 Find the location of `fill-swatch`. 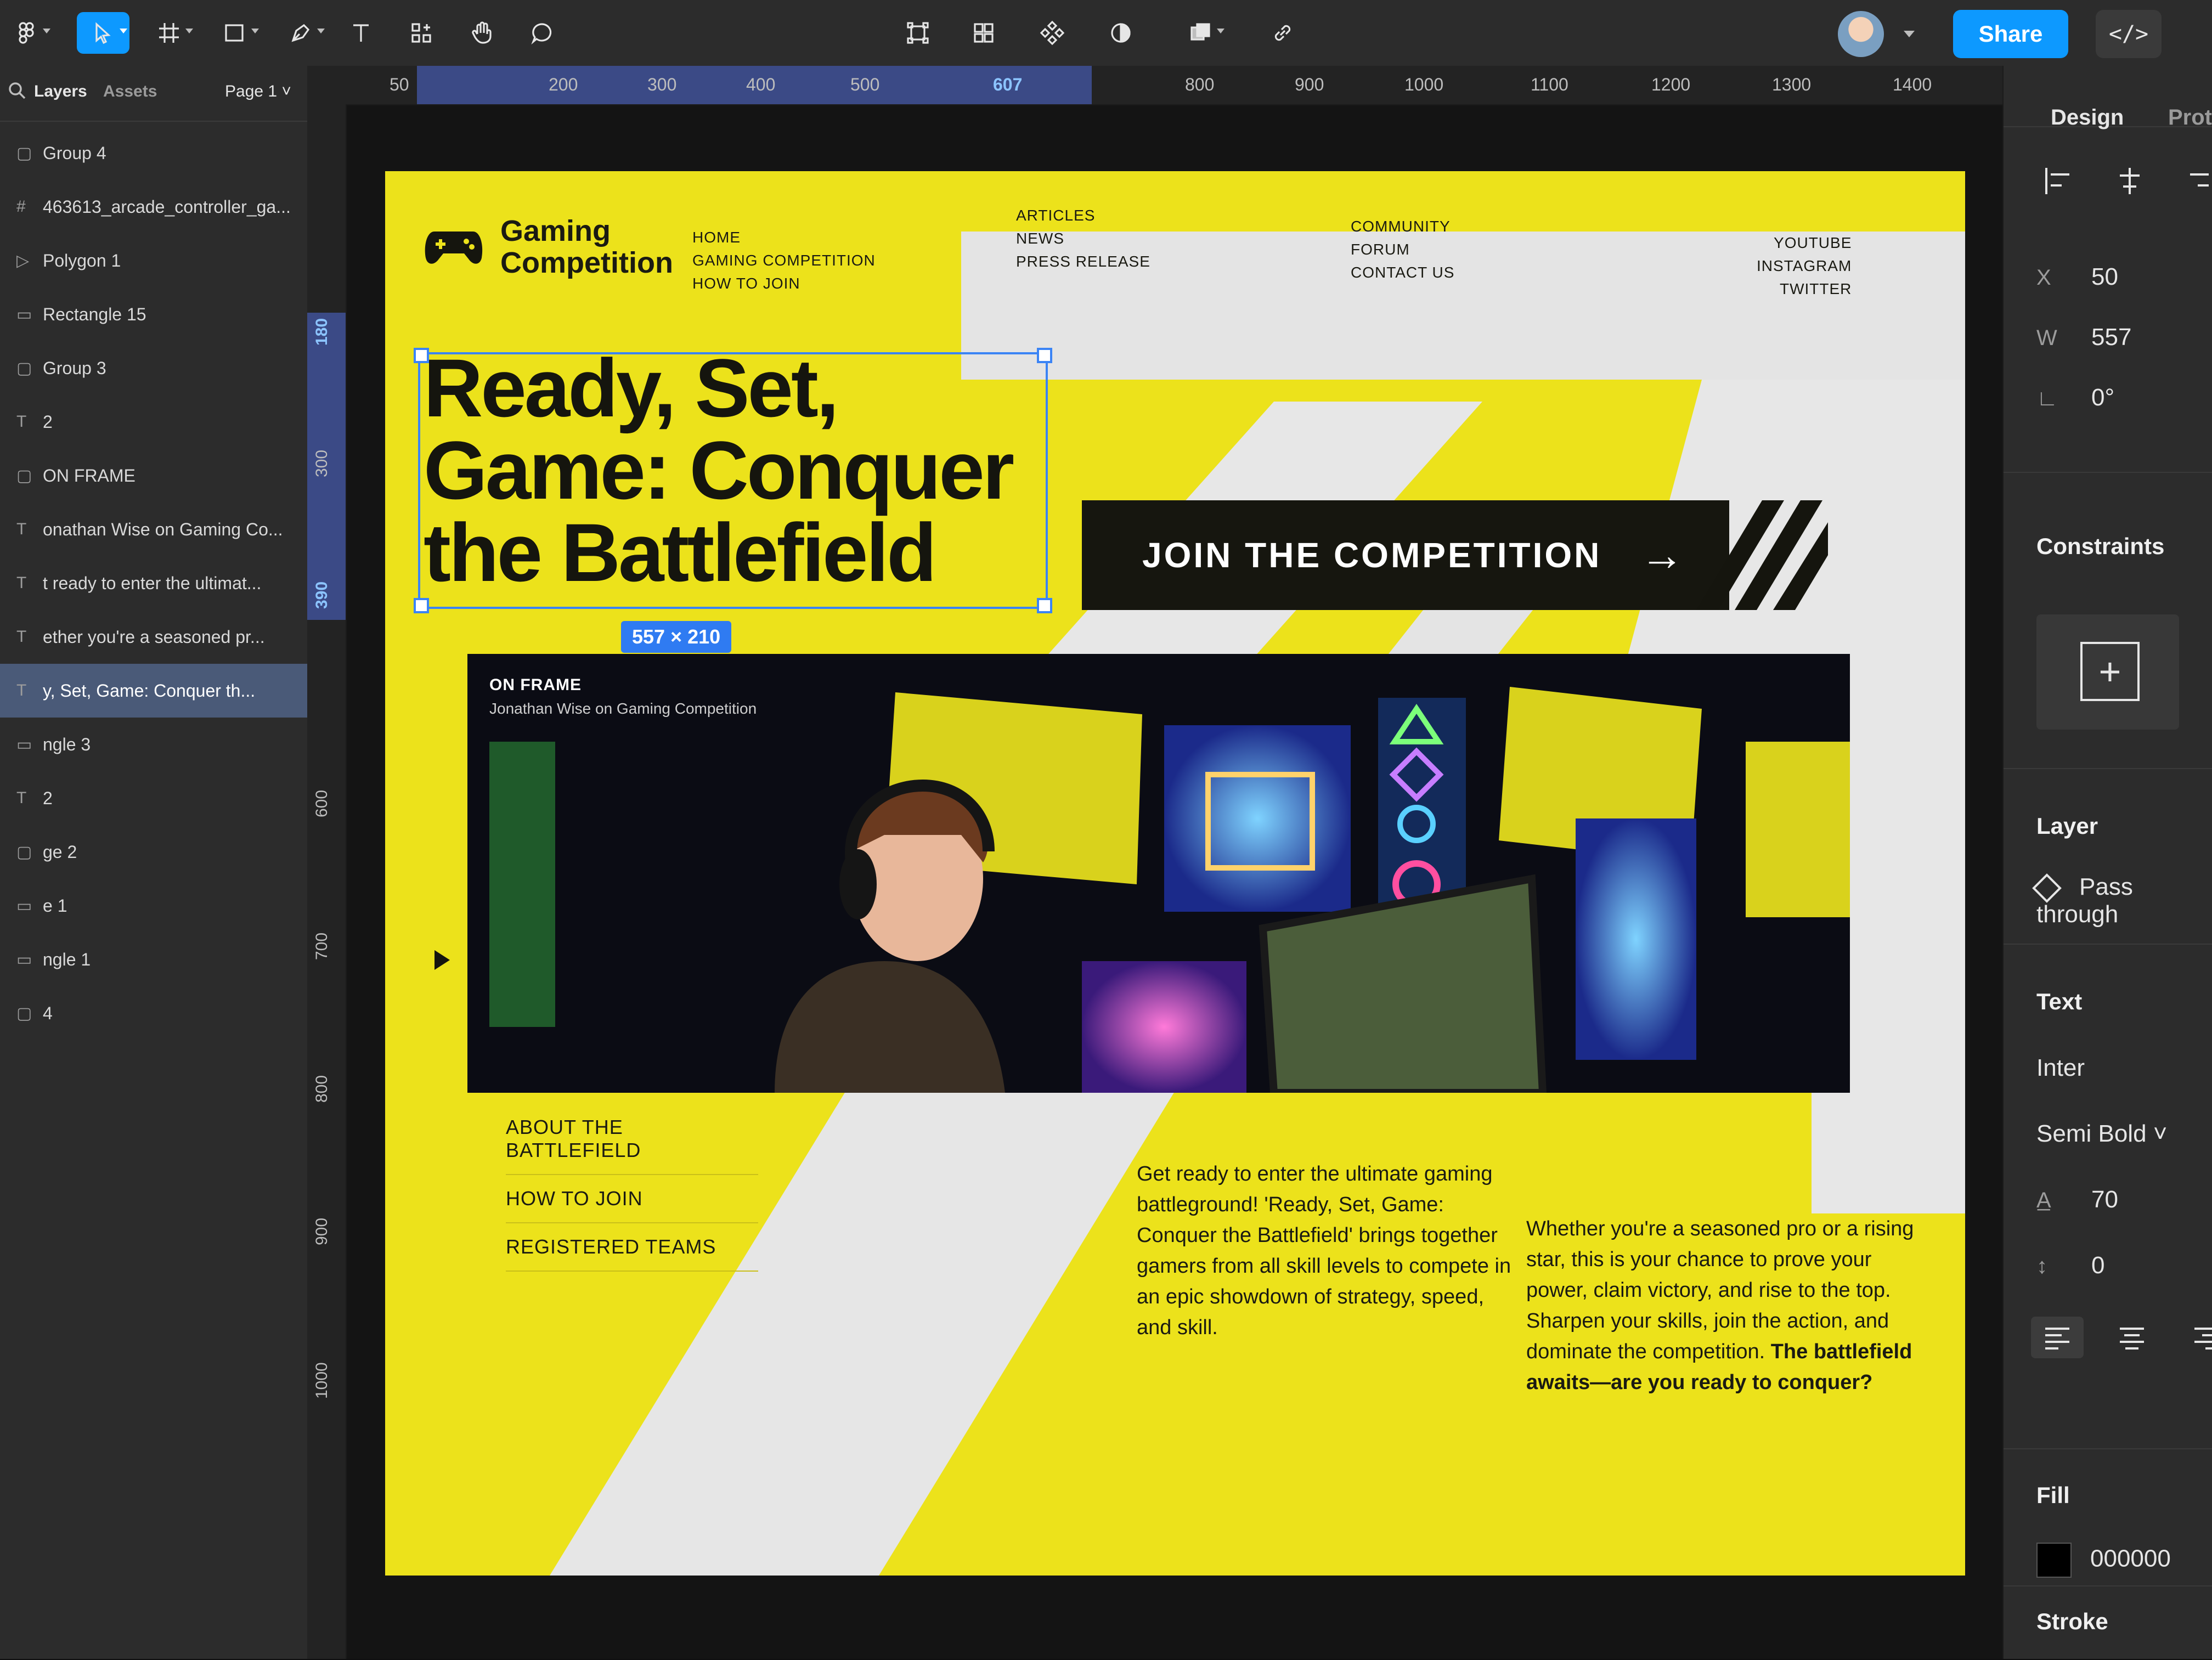

fill-swatch is located at coordinates (2054, 1560).